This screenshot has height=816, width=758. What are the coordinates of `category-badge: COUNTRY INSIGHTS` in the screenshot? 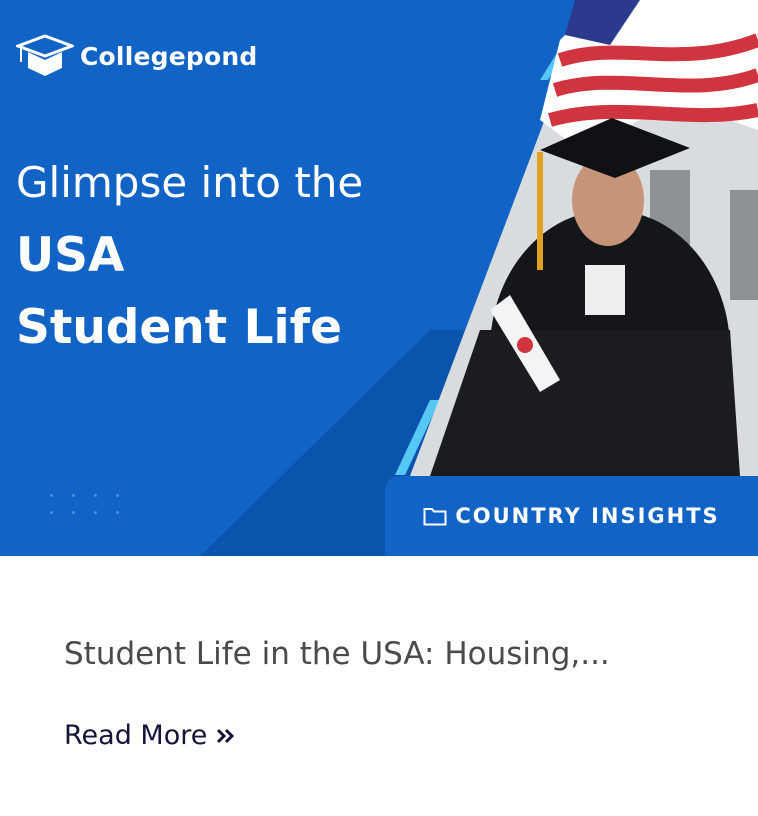 It's located at (571, 516).